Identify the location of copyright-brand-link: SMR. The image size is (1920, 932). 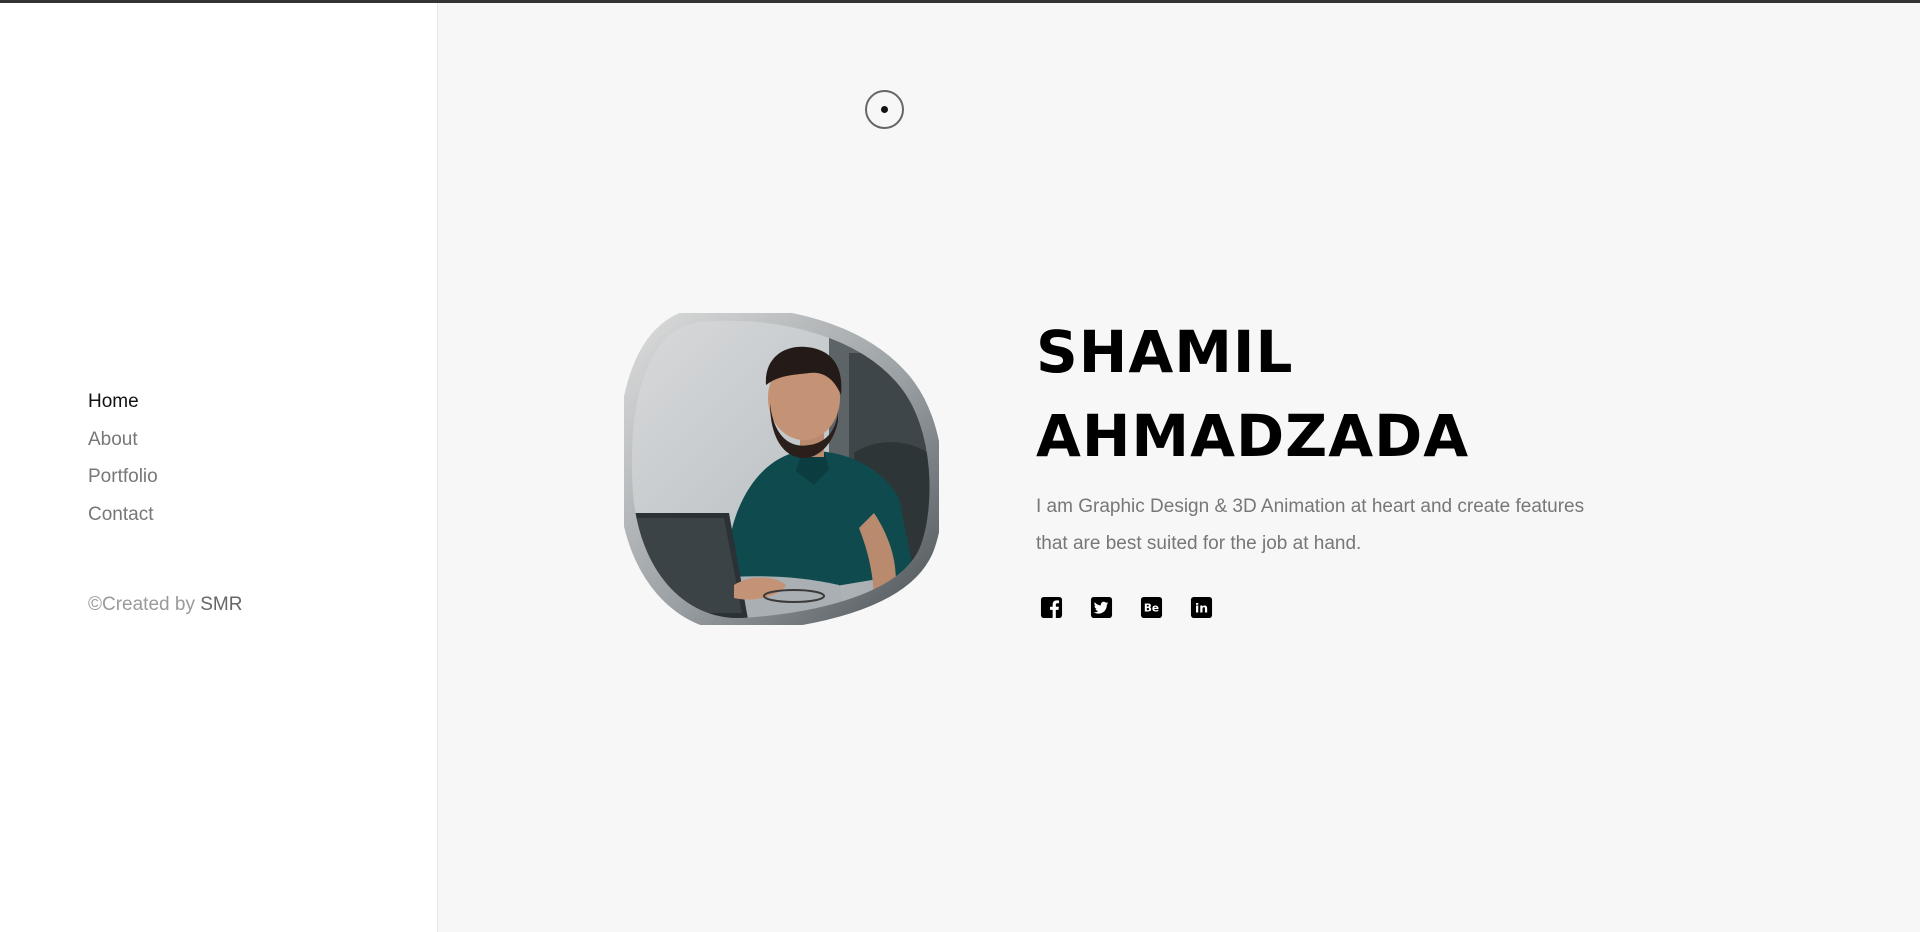
(221, 604).